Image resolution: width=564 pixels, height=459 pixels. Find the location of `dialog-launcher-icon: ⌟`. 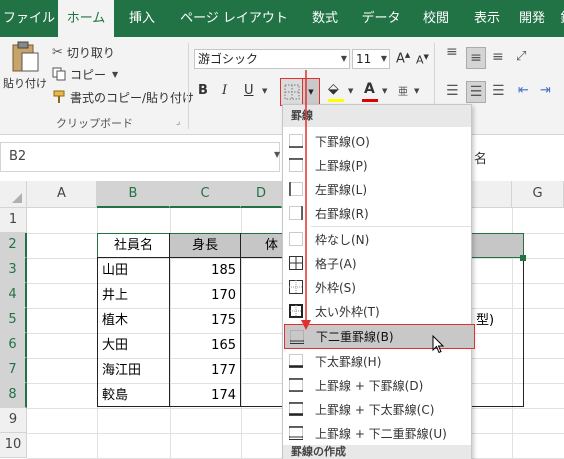

dialog-launcher-icon: ⌟ is located at coordinates (178, 122).